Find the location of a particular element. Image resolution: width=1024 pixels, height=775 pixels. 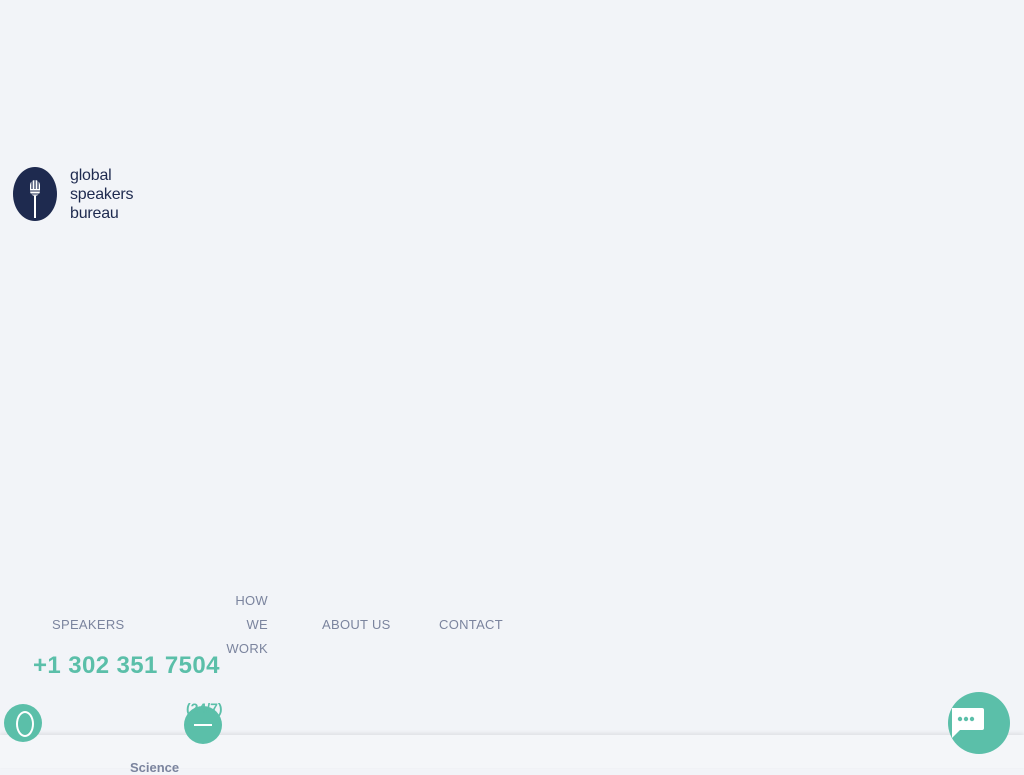

microphone-icon is located at coordinates (35, 194).